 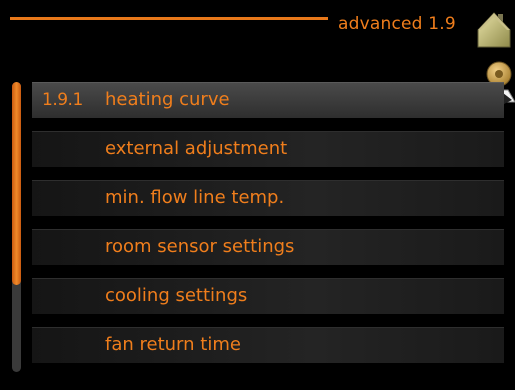 I want to click on menu-item-min-flow-line-temp: min. flow line temp., so click(x=268, y=198).